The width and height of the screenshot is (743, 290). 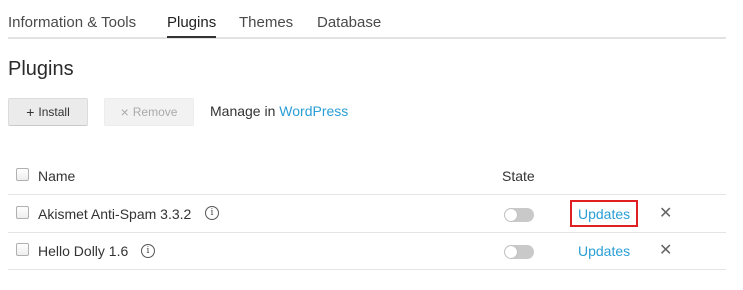 What do you see at coordinates (604, 251) in the screenshot?
I see `updates-link: Updates` at bounding box center [604, 251].